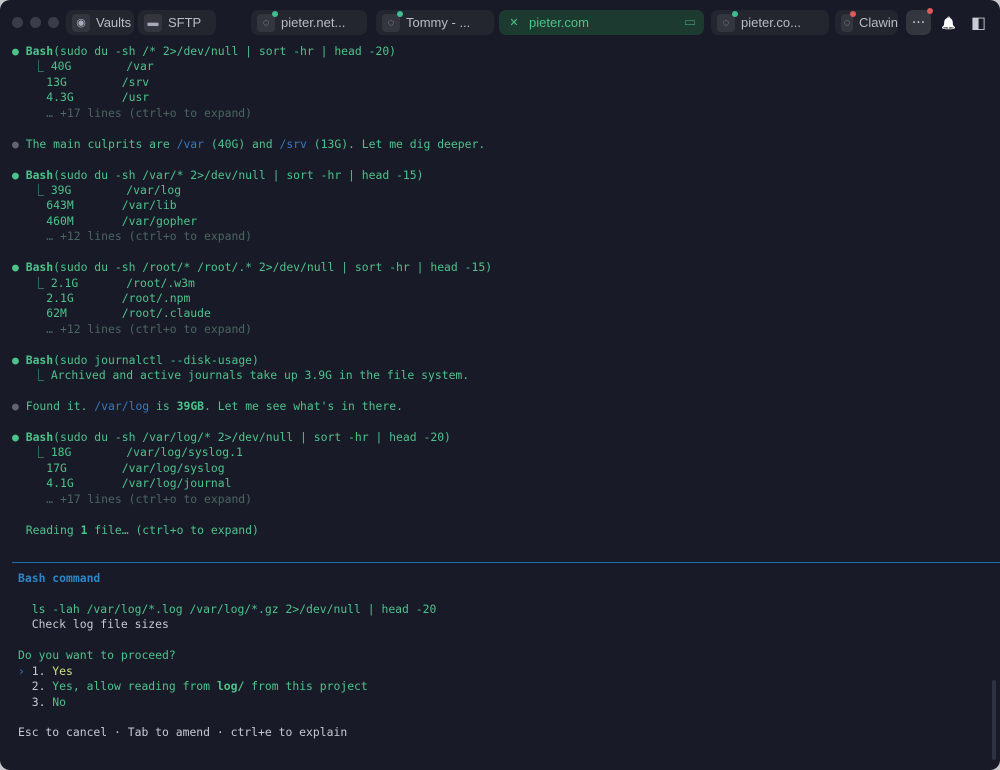  I want to click on prompt-option: › 1. Yes, so click(227, 671).